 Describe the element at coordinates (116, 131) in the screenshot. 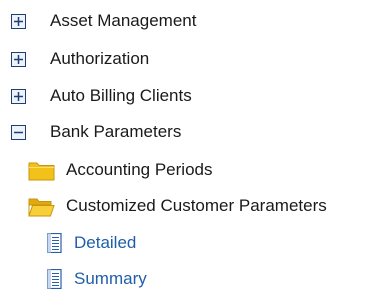

I see `tree-node-label: Bank Parameters` at that location.